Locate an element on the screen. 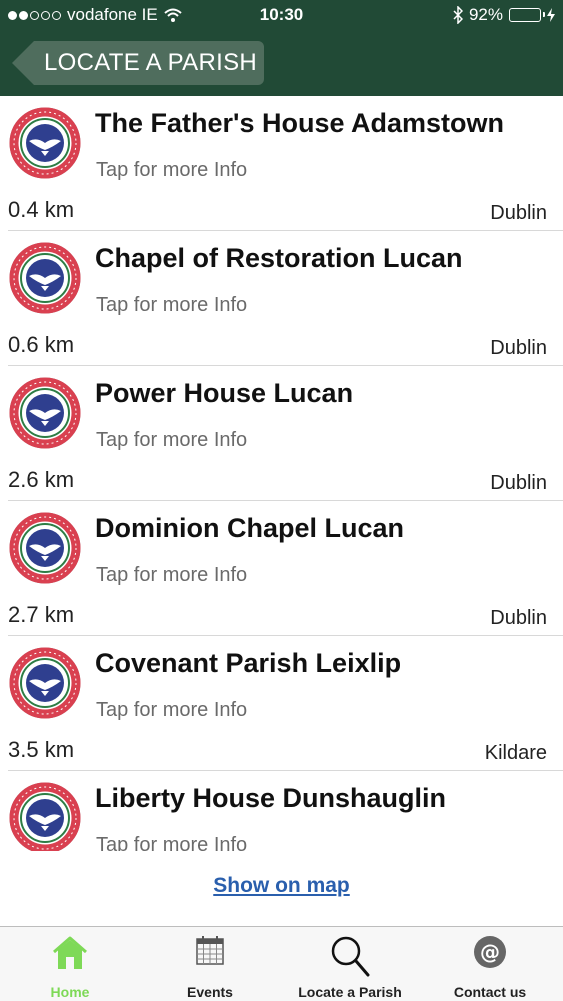 The image size is (563, 1001). tab-home: Home is located at coordinates (70, 964).